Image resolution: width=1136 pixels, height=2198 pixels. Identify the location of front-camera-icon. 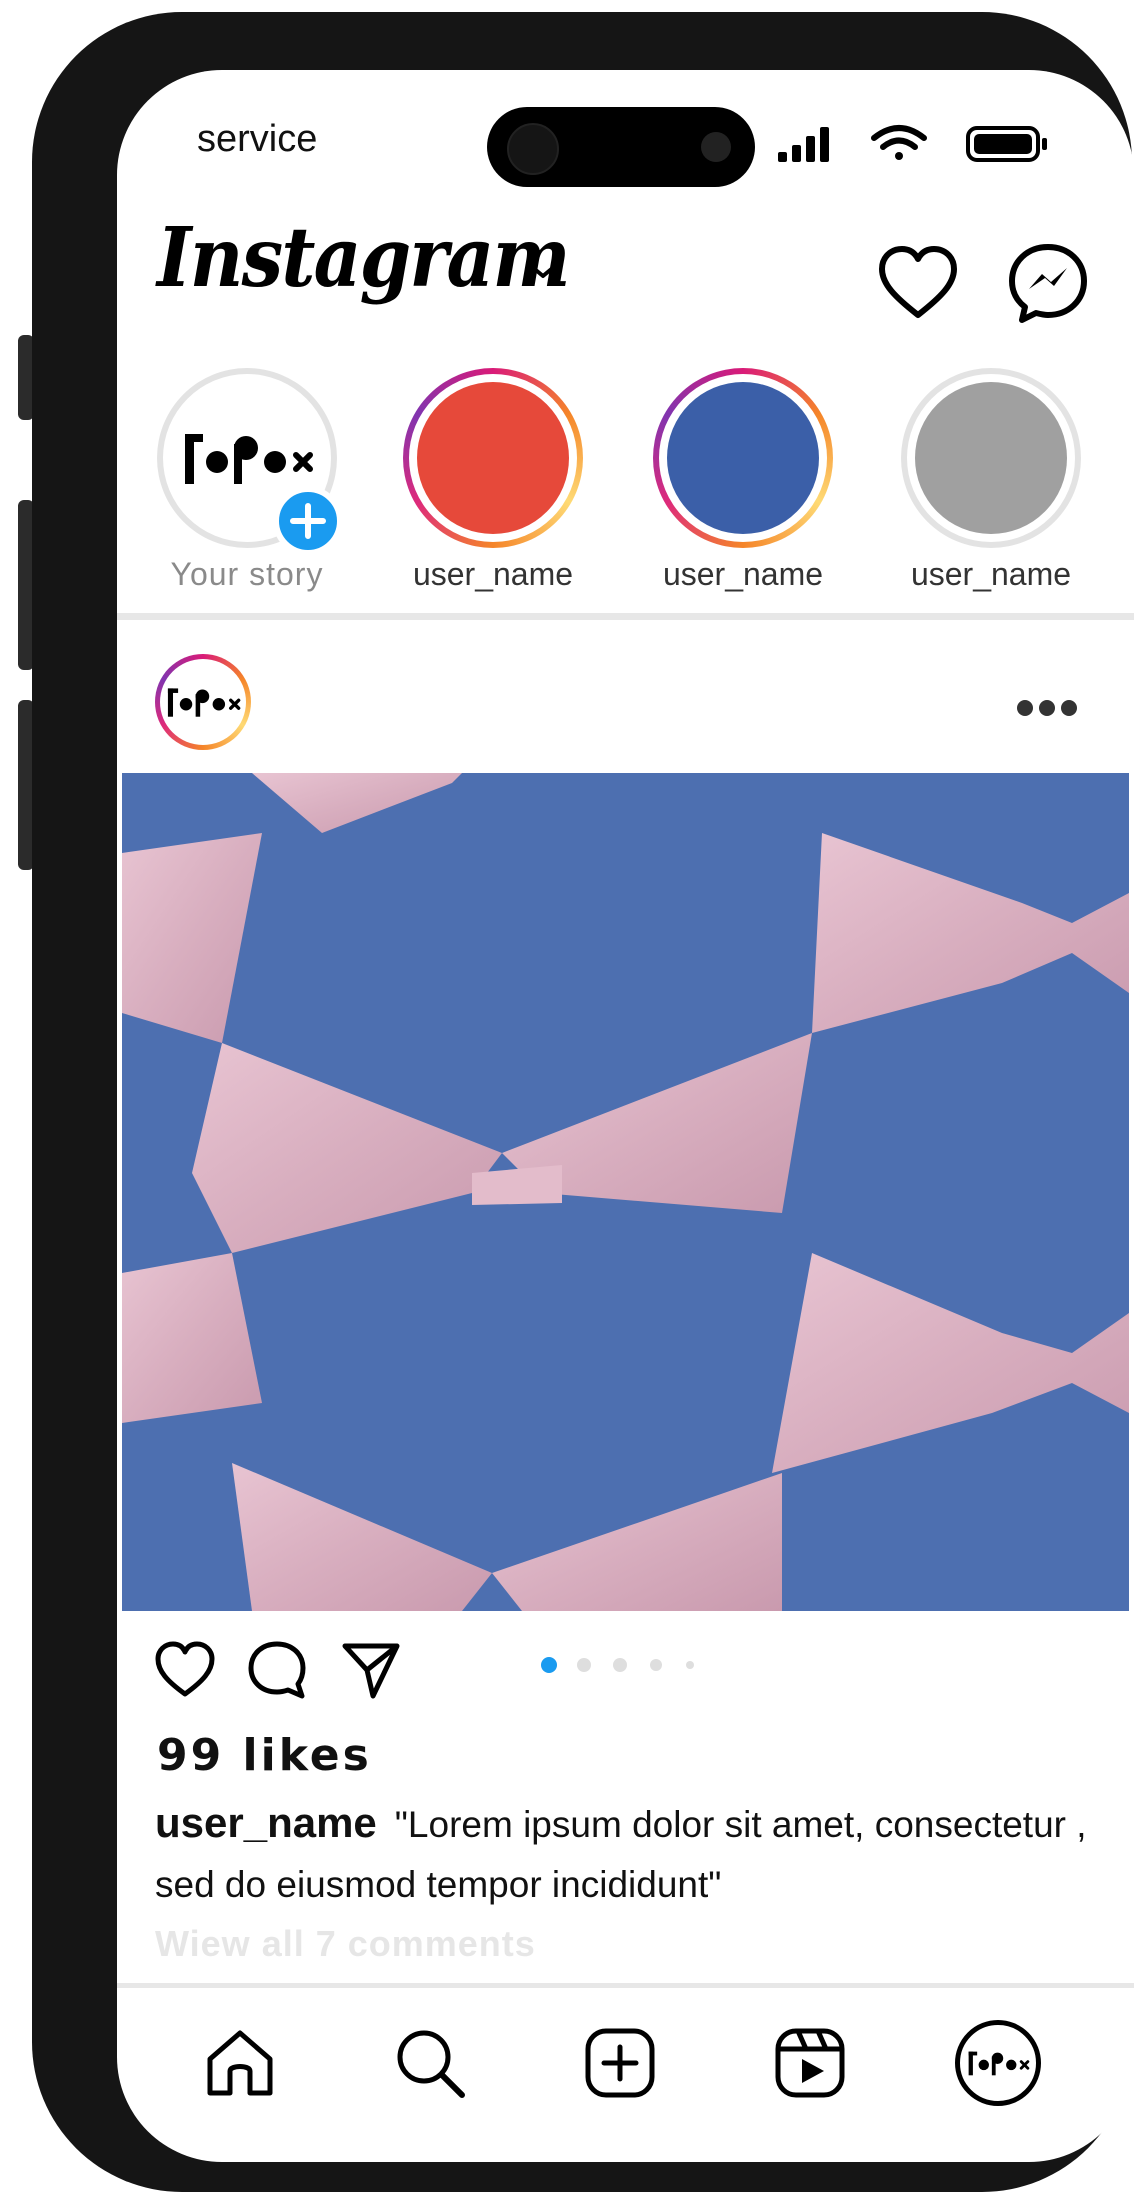
(533, 149).